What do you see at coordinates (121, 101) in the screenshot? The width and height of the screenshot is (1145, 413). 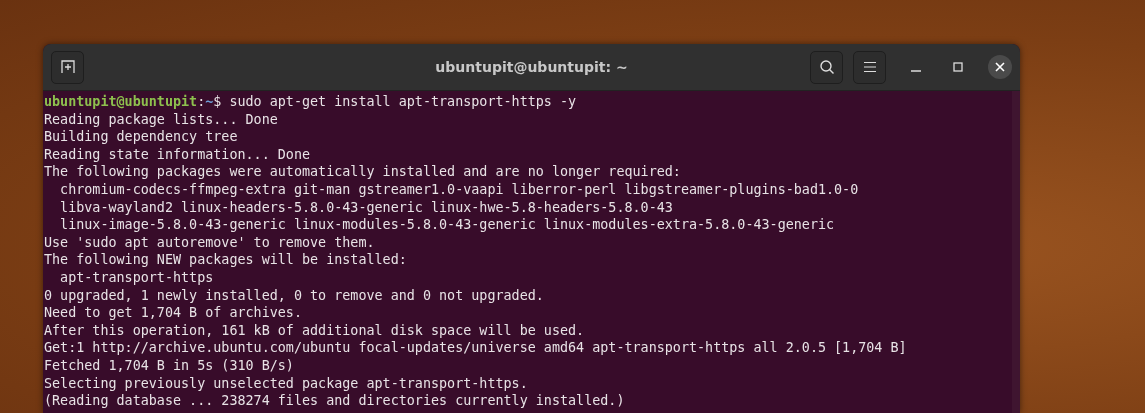 I see `prompt-user-host: ubuntupit@ubuntupit` at bounding box center [121, 101].